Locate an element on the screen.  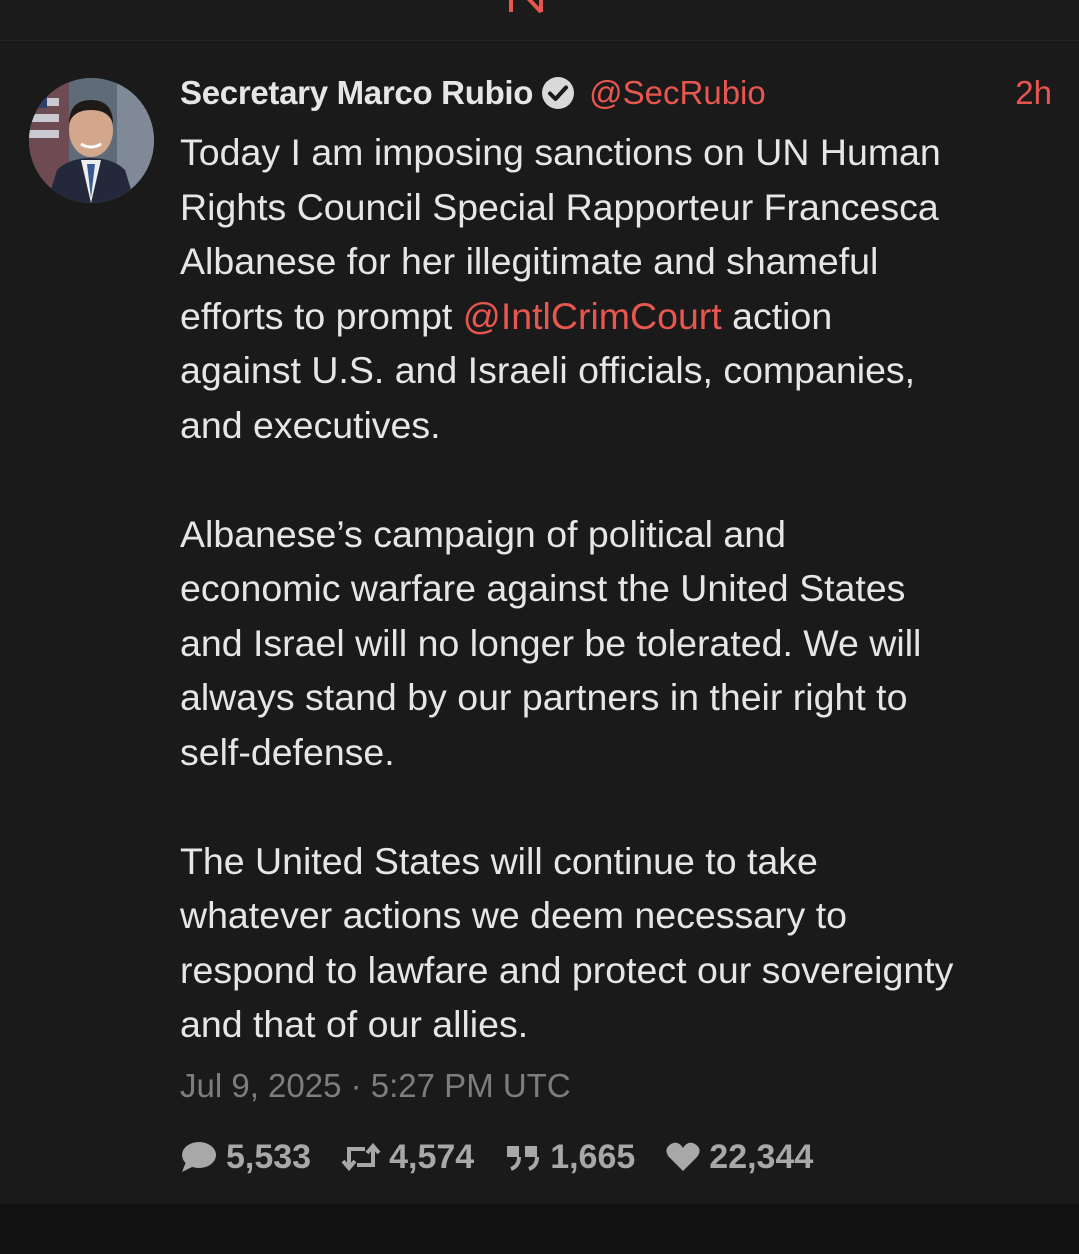
profile-photo is located at coordinates (91, 140).